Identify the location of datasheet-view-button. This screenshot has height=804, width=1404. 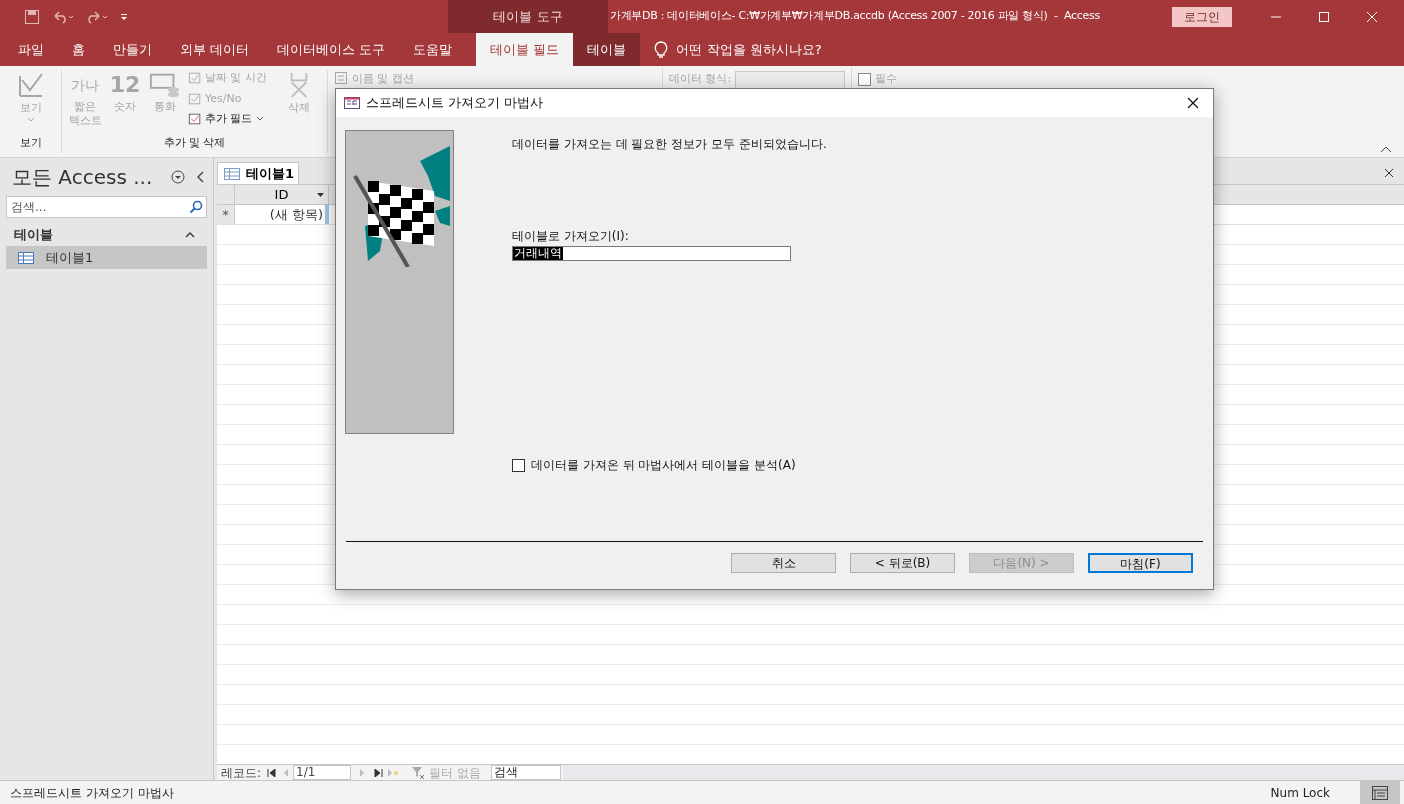
(1380, 792).